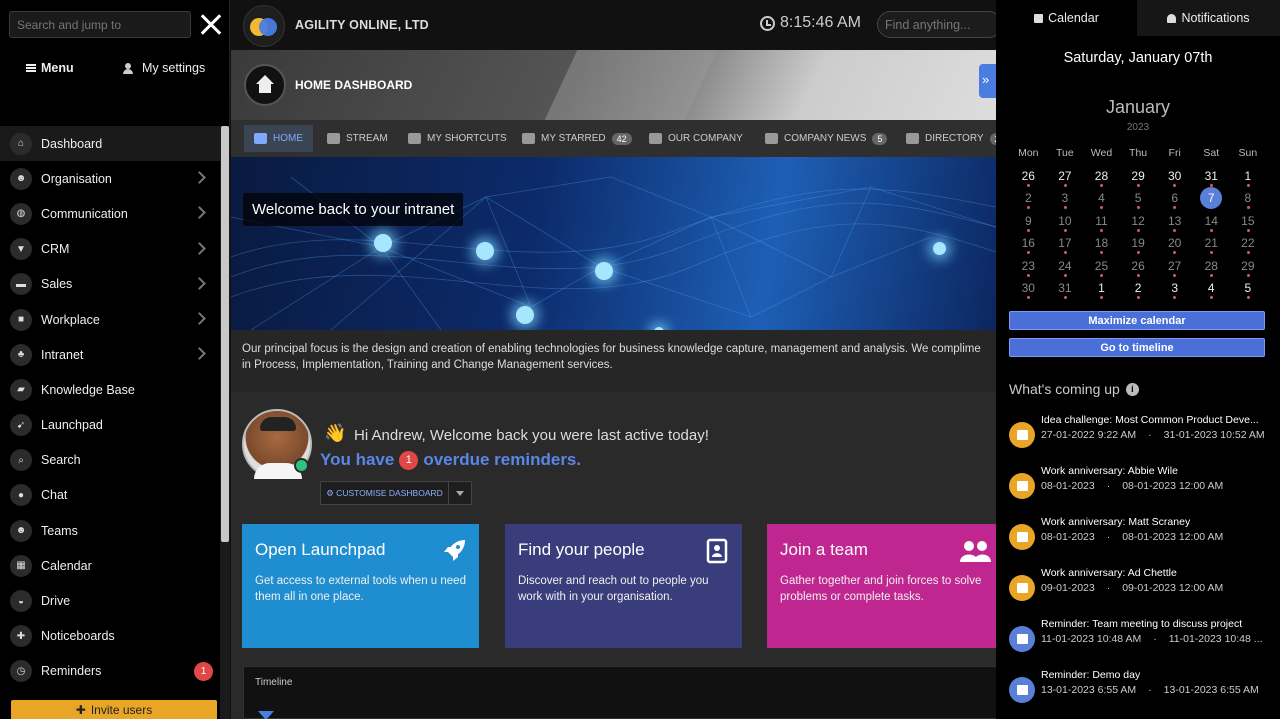 The width and height of the screenshot is (1280, 719). I want to click on scrollbar-thumb, so click(225, 334).